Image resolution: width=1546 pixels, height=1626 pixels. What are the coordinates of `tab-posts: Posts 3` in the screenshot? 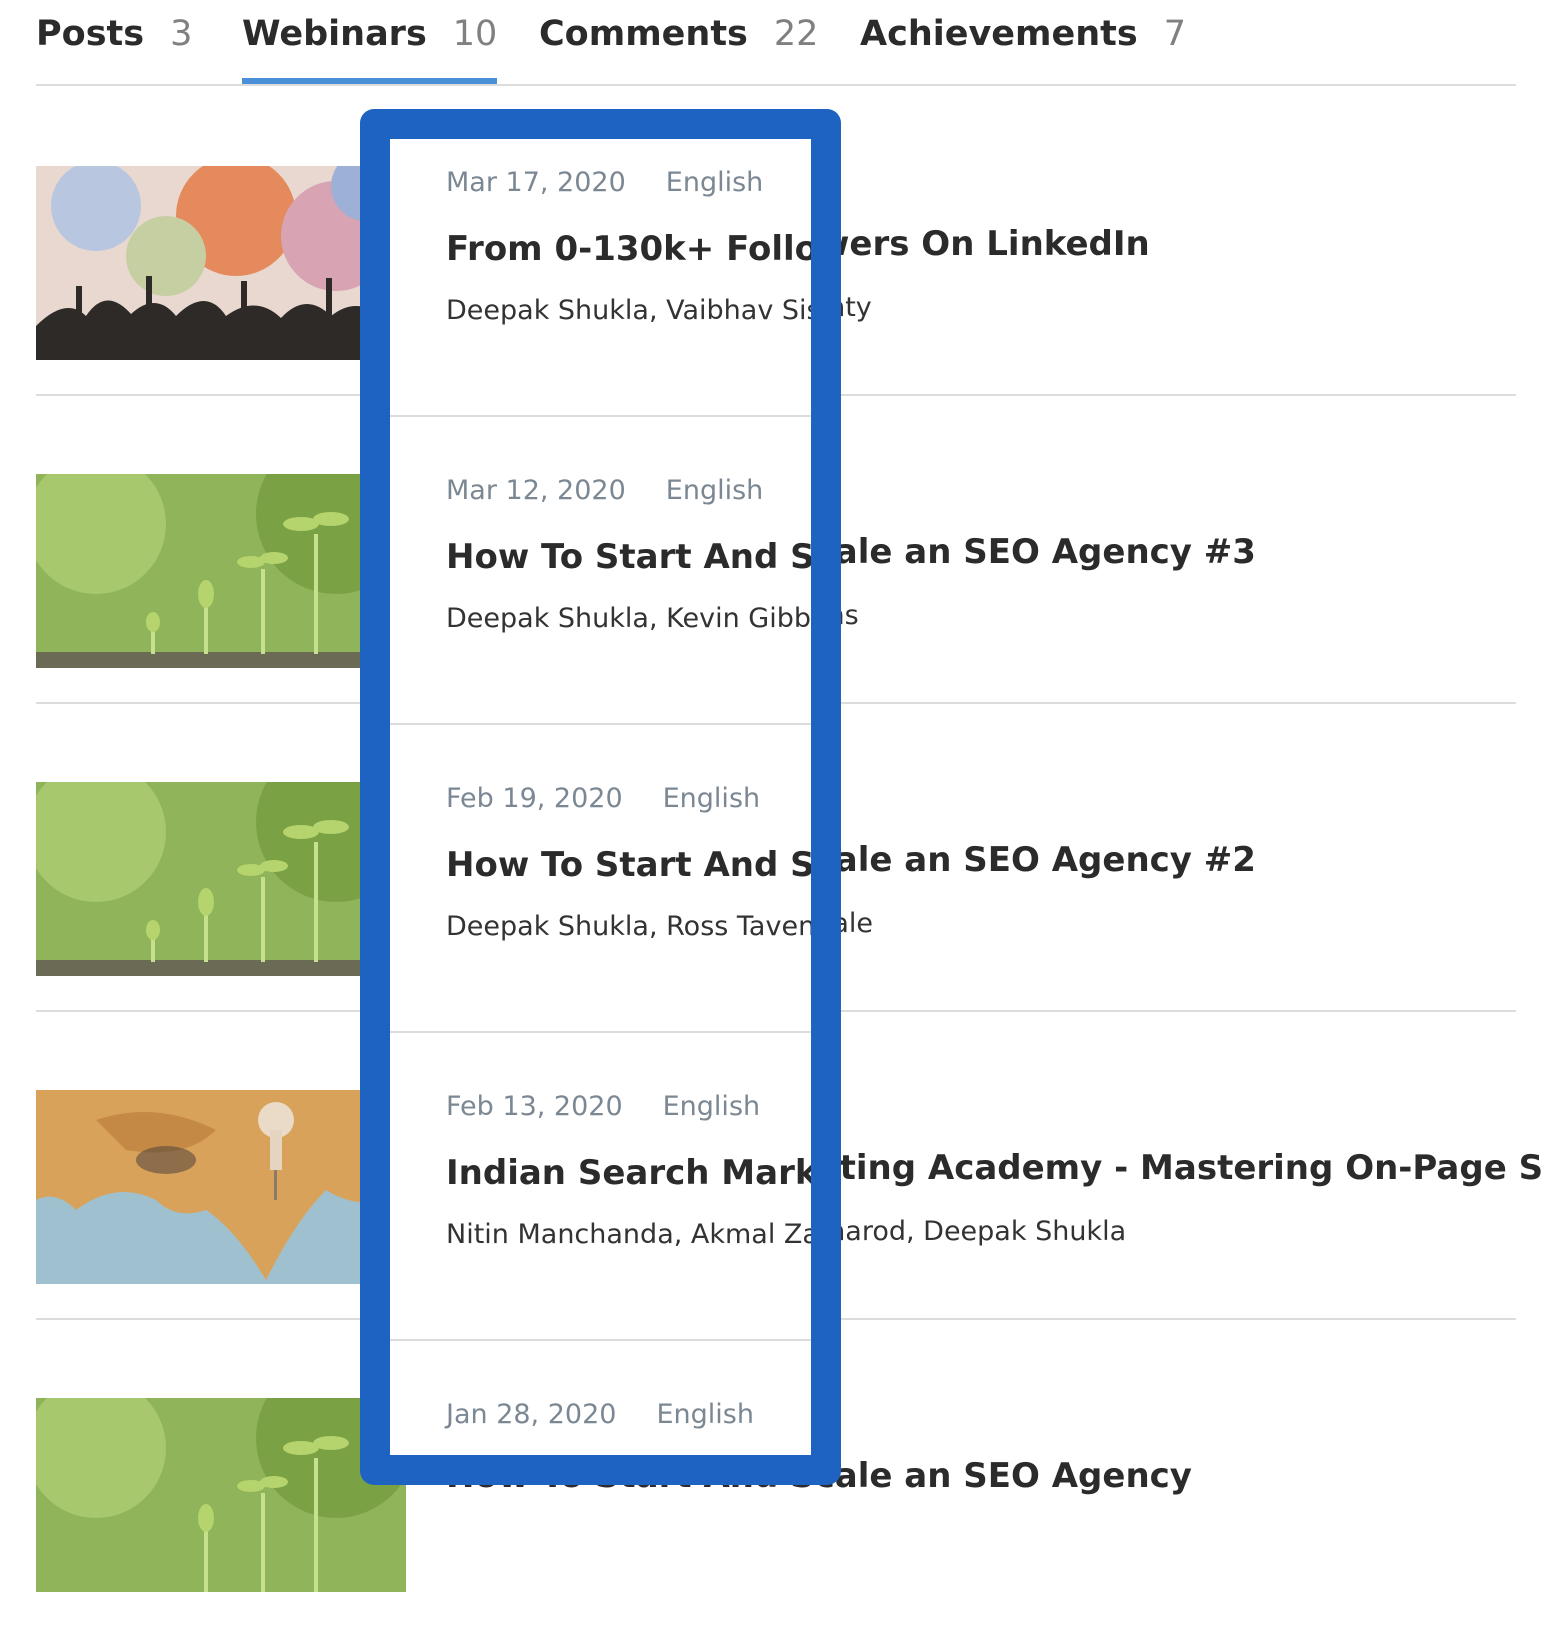 It's located at (114, 49).